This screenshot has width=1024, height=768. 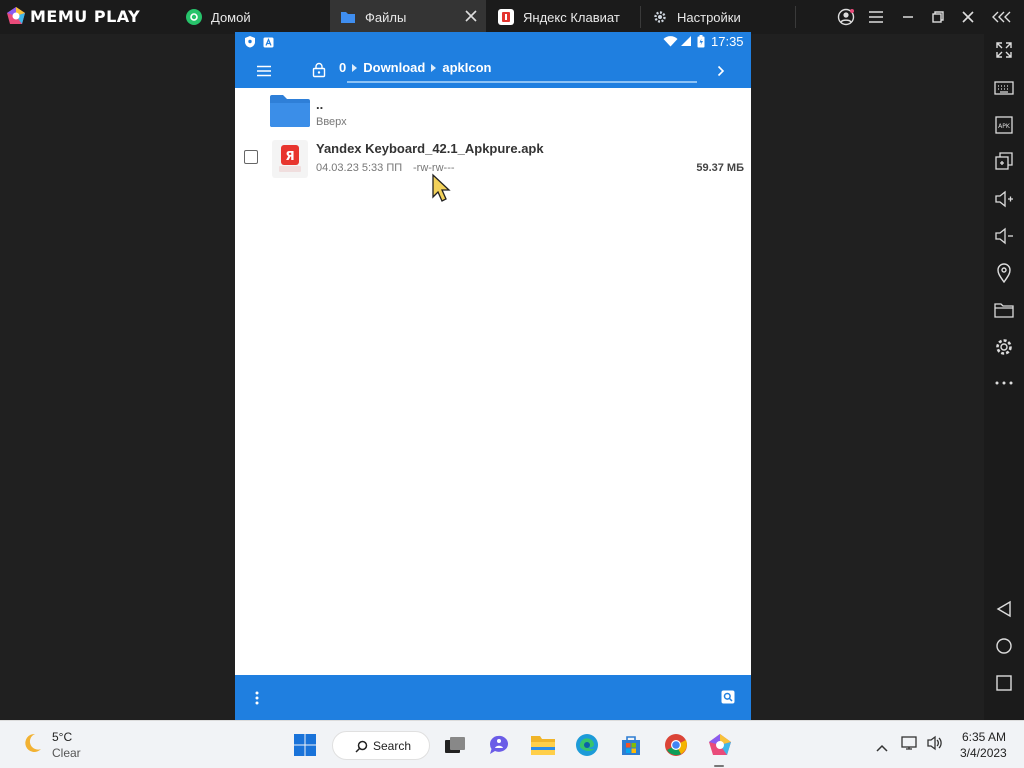 What do you see at coordinates (466, 67) in the screenshot?
I see `breadcrumb-item-apkicon: apkIcon` at bounding box center [466, 67].